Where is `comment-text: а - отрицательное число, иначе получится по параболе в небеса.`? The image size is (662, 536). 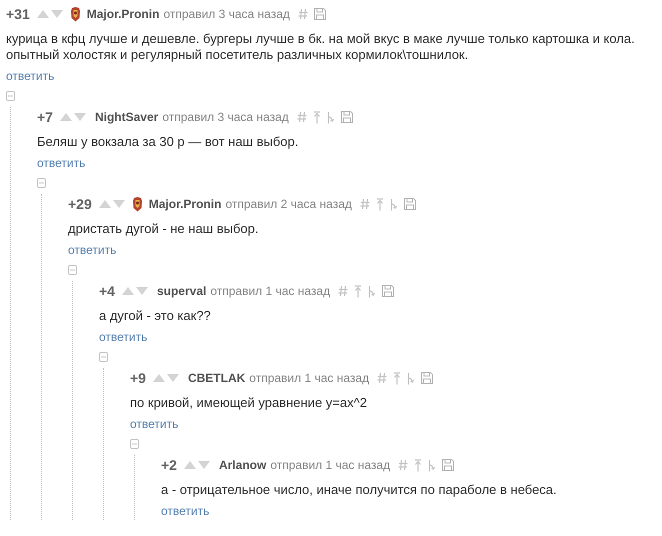 comment-text: а - отрицательное число, иначе получится по параболе в небеса. is located at coordinates (359, 490).